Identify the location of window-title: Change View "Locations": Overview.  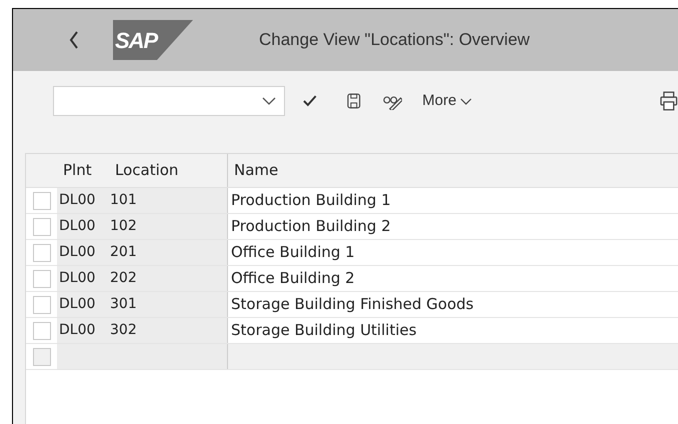
(394, 40).